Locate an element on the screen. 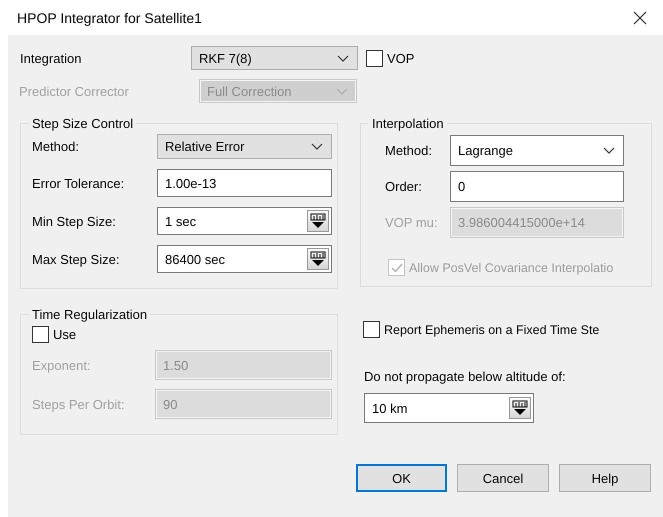 The height and width of the screenshot is (517, 663). checkbox-label: Allow PosVel Covariance Interpolatio is located at coordinates (511, 267).